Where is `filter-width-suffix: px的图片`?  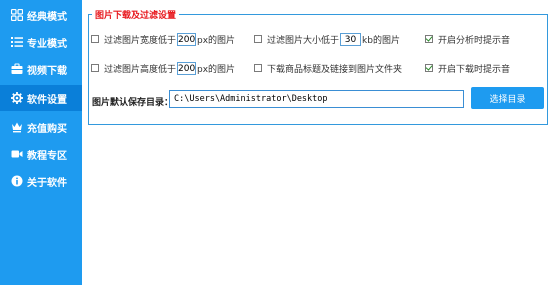 filter-width-suffix: px的图片 is located at coordinates (216, 40).